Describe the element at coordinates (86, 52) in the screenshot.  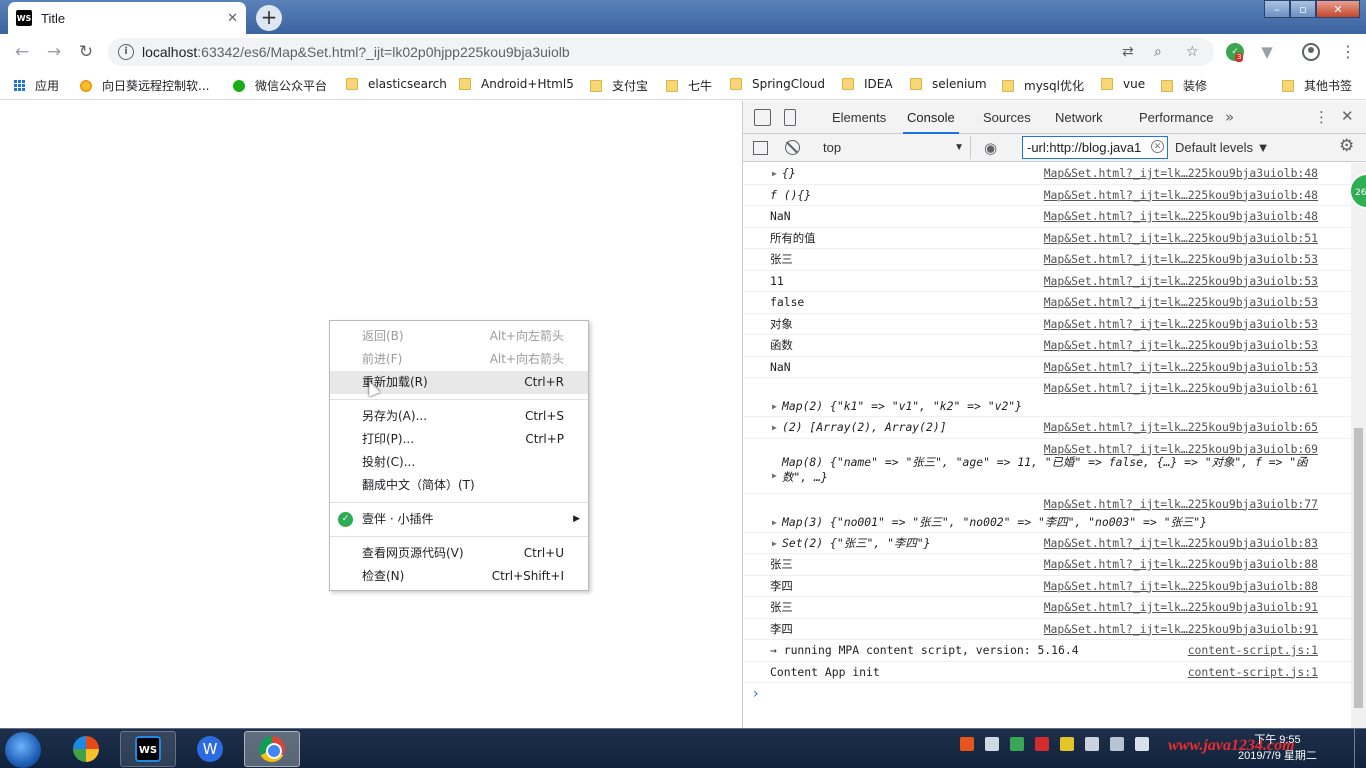
I see `reload-button: ↻` at that location.